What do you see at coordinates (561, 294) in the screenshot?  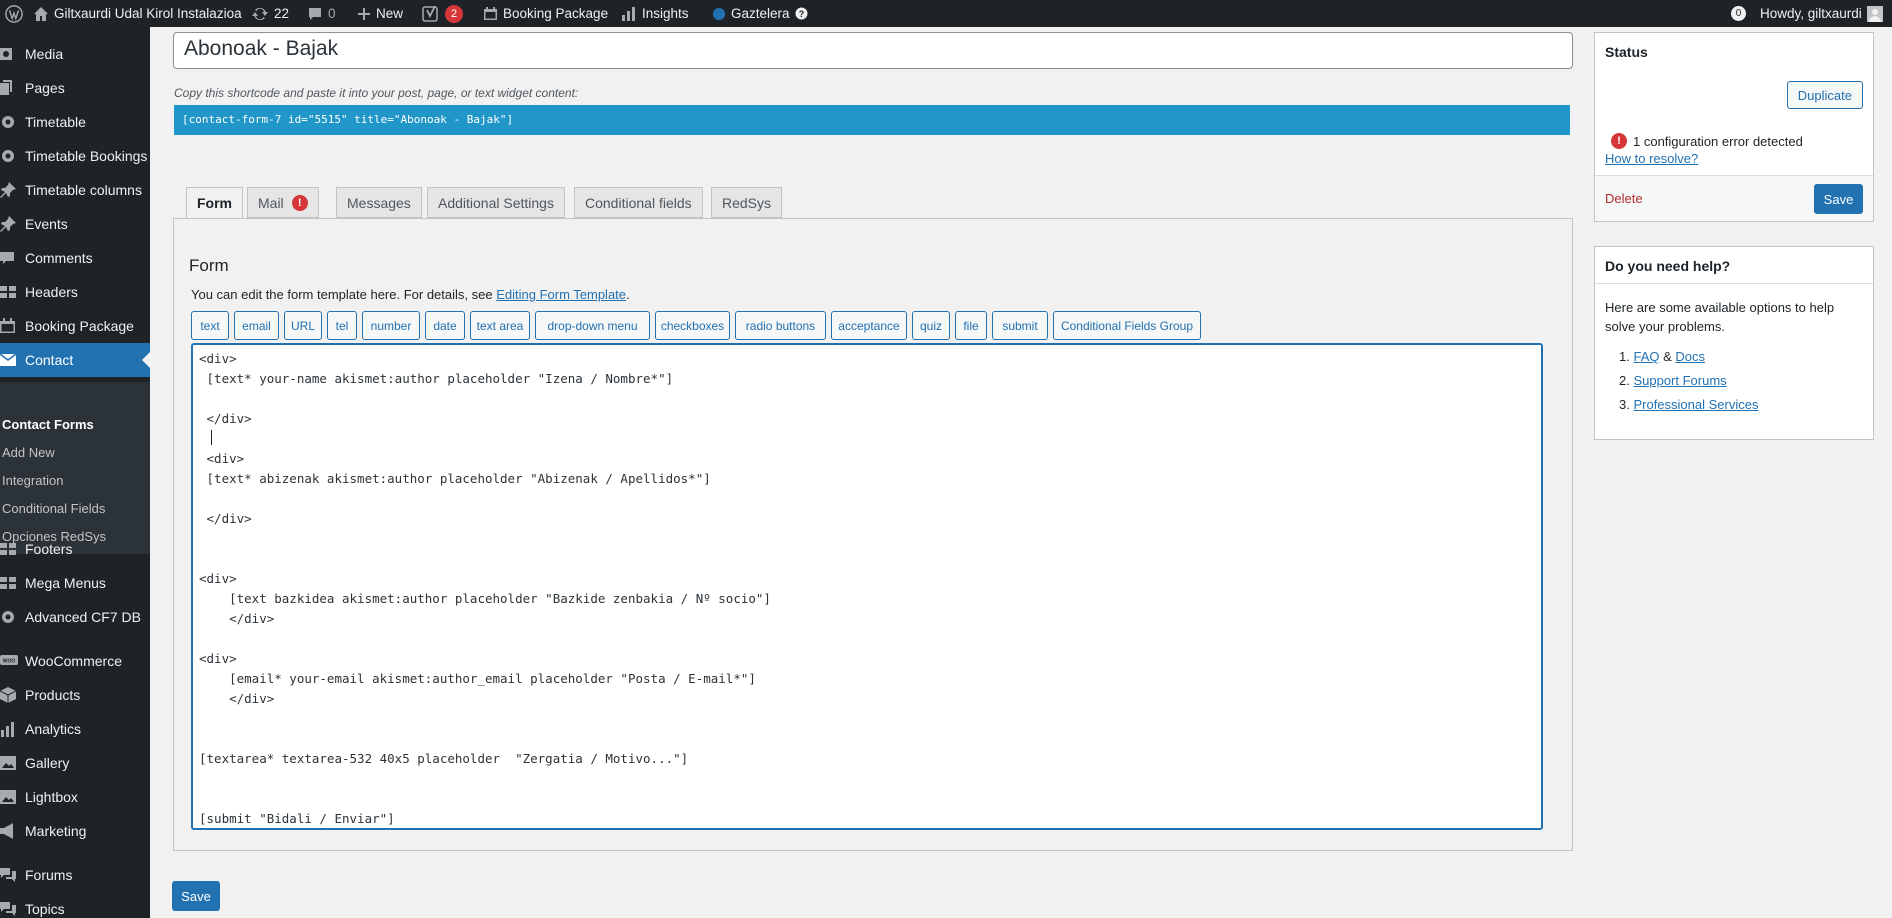 I see `editing-form-template-link: Editing Form Template` at bounding box center [561, 294].